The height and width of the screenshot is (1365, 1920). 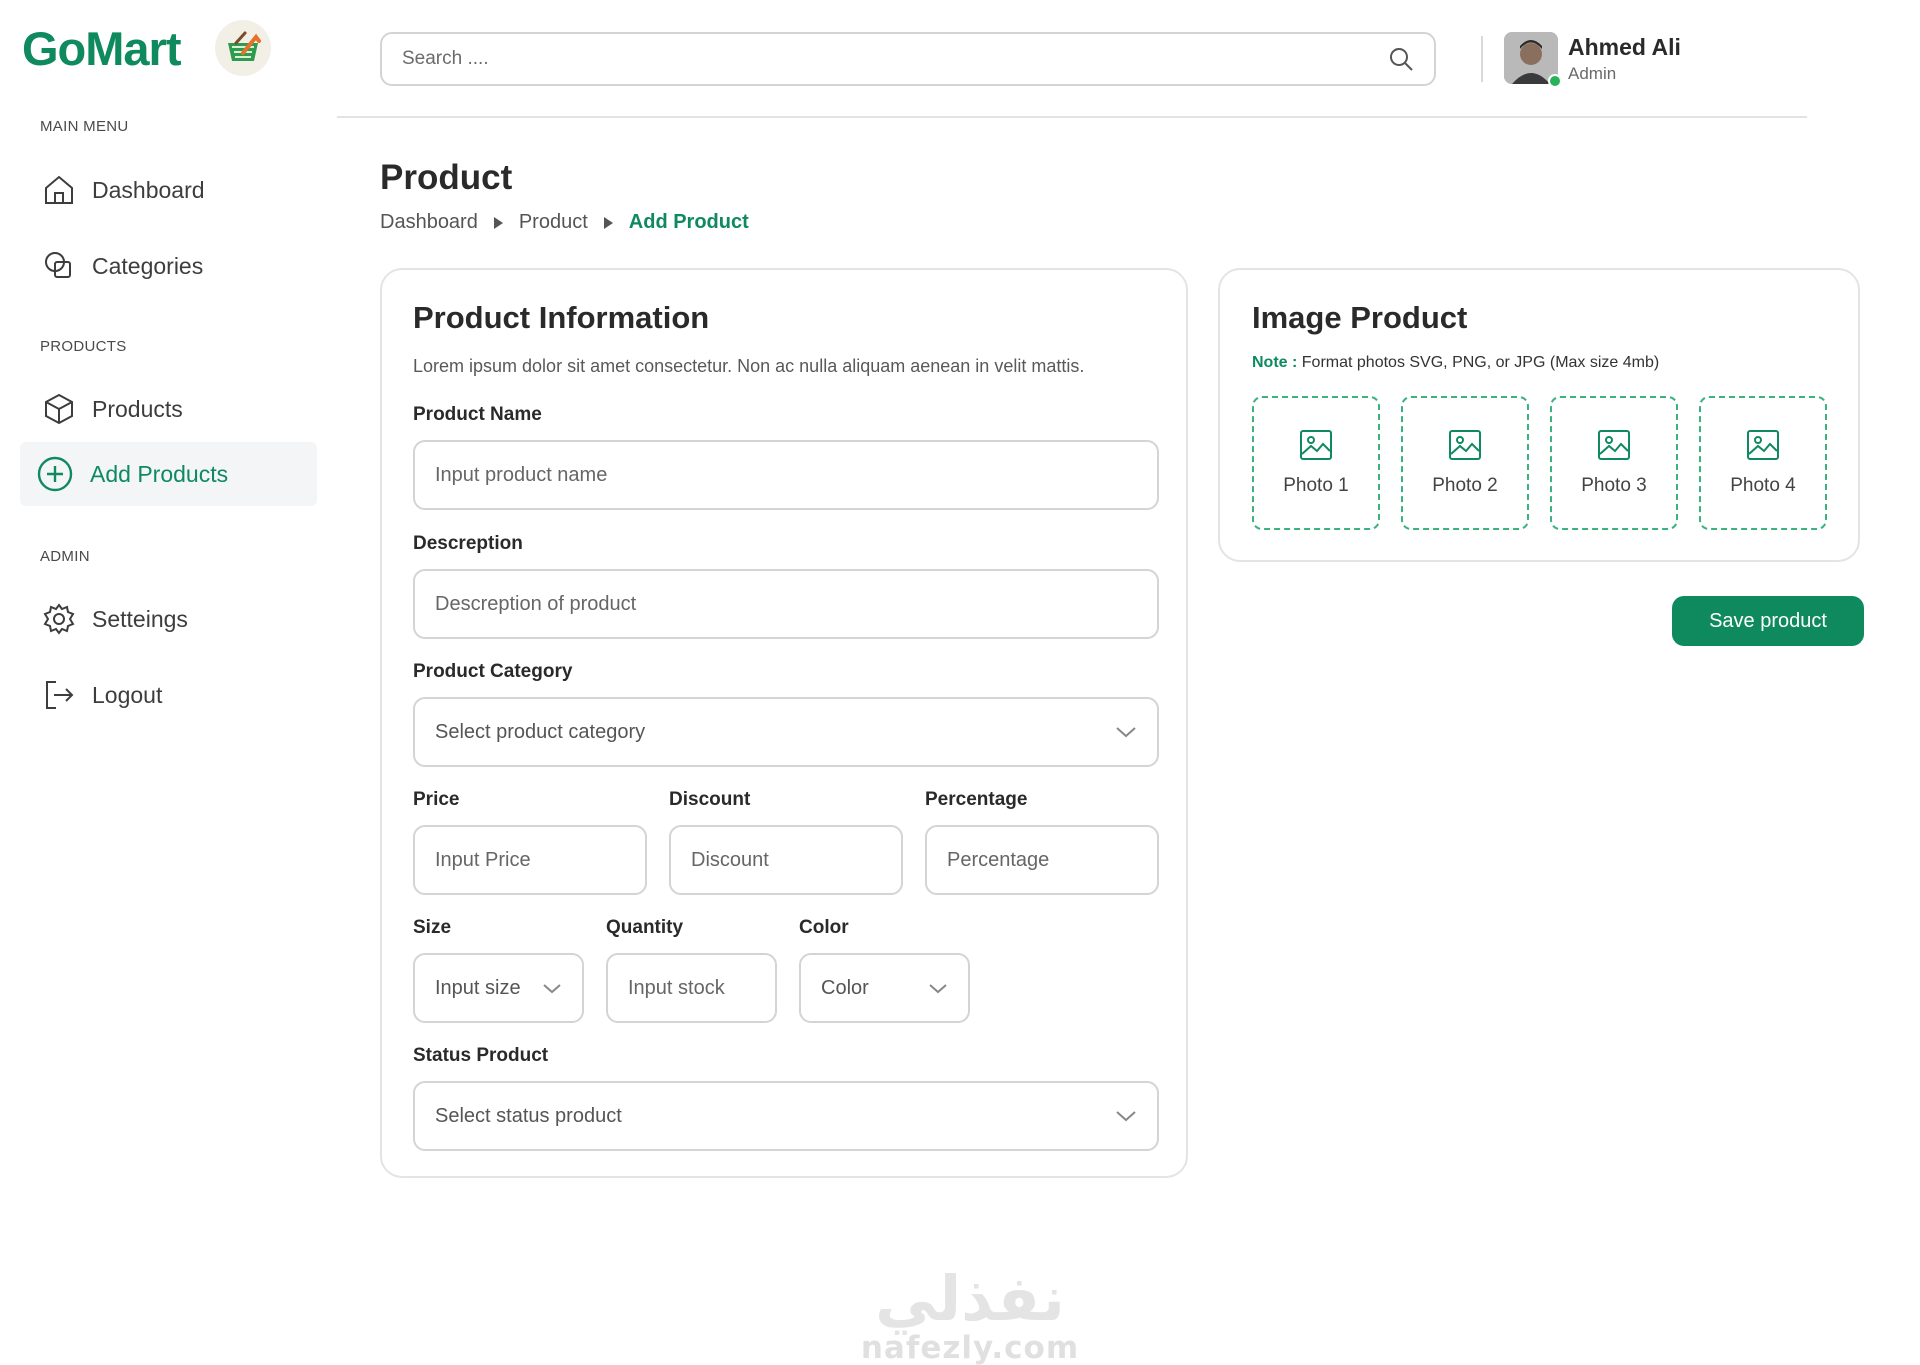 I want to click on sidebar-item-settings: Setteings, so click(x=168, y=619).